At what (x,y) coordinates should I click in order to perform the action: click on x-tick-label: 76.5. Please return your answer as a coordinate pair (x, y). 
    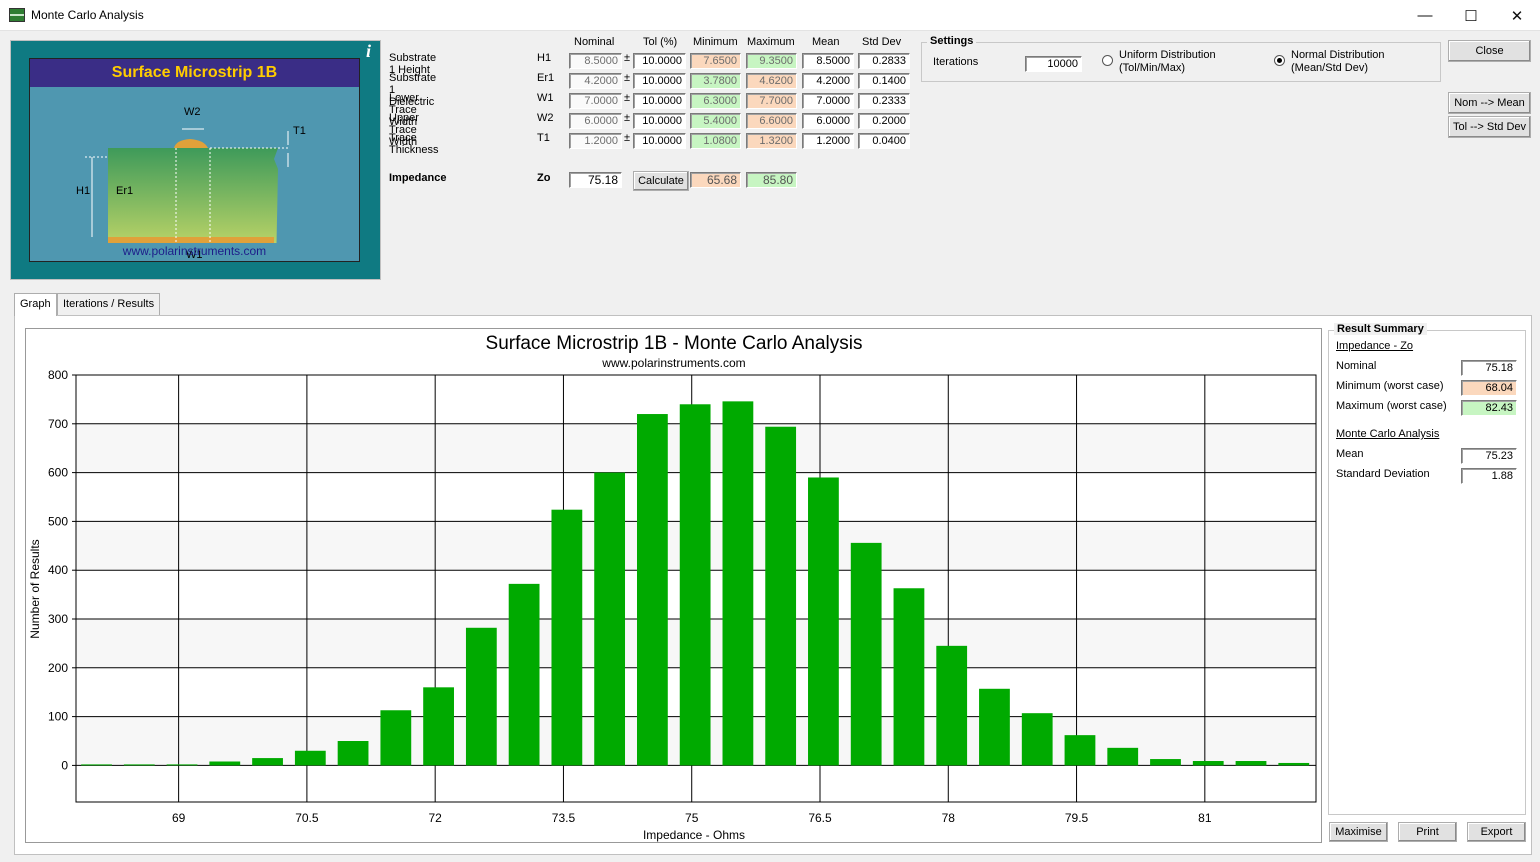
    Looking at the image, I should click on (820, 818).